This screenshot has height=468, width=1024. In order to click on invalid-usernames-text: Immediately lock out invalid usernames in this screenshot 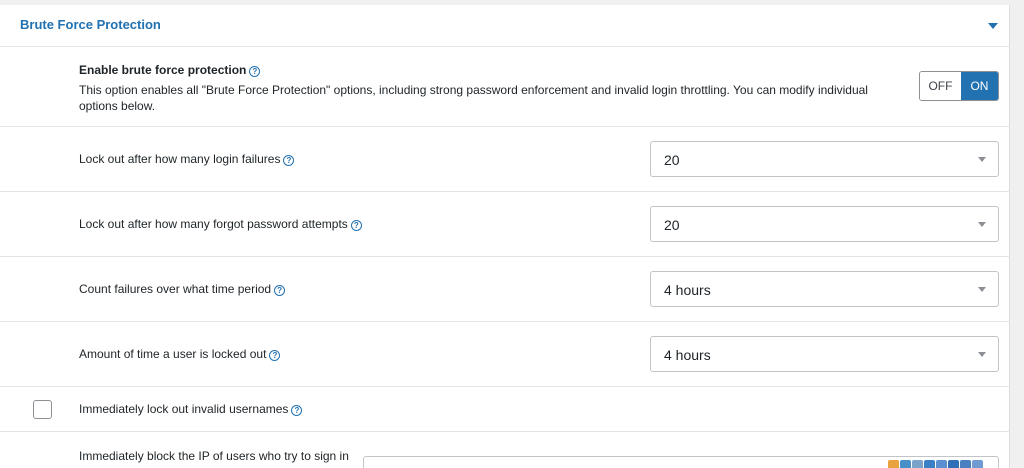, I will do `click(184, 409)`.